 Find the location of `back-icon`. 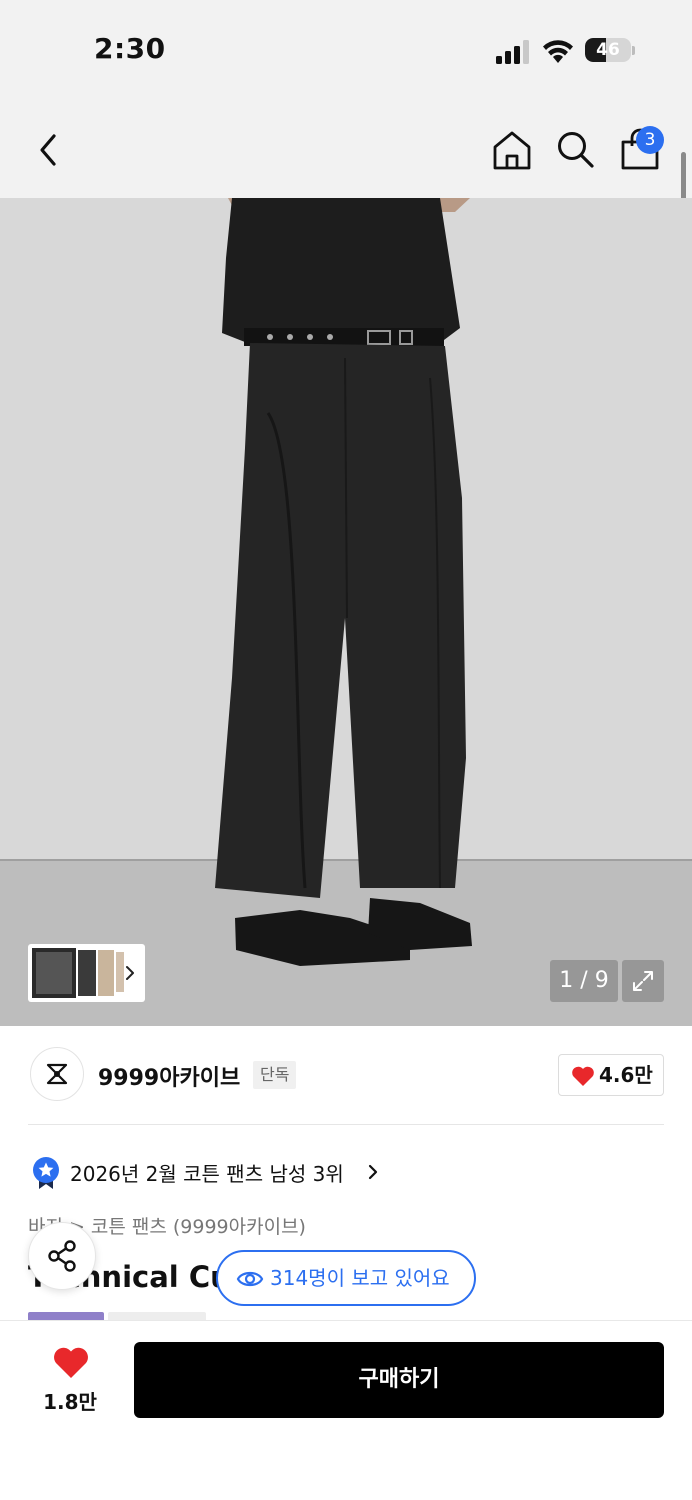

back-icon is located at coordinates (50, 150).